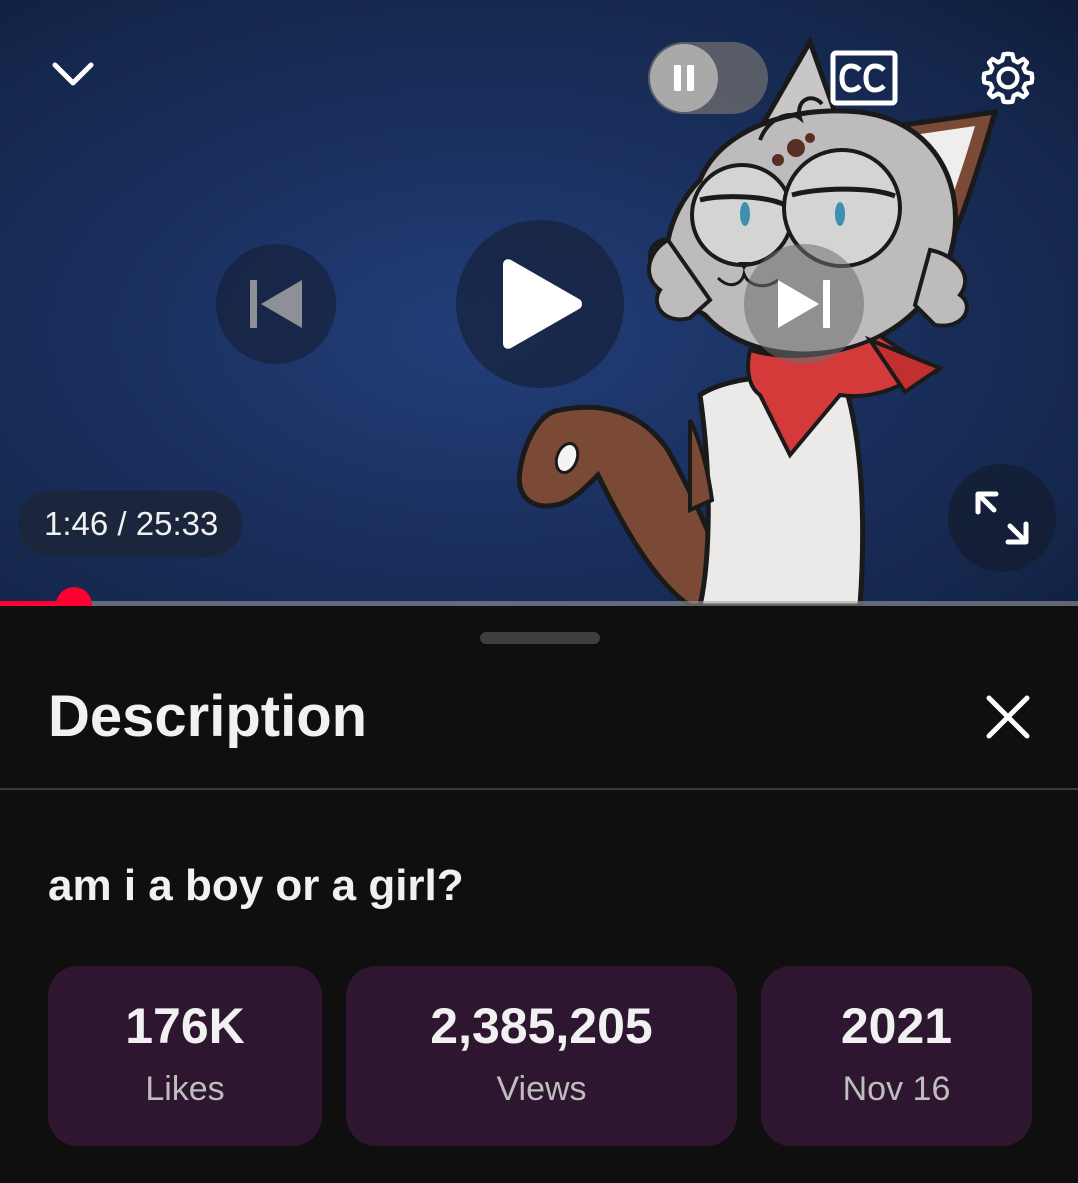  I want to click on views-label: Views, so click(541, 1089).